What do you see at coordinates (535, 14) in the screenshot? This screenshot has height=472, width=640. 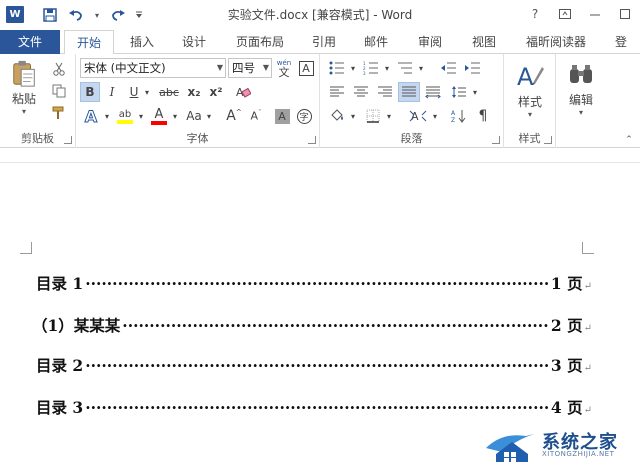 I see `help-button: ?` at bounding box center [535, 14].